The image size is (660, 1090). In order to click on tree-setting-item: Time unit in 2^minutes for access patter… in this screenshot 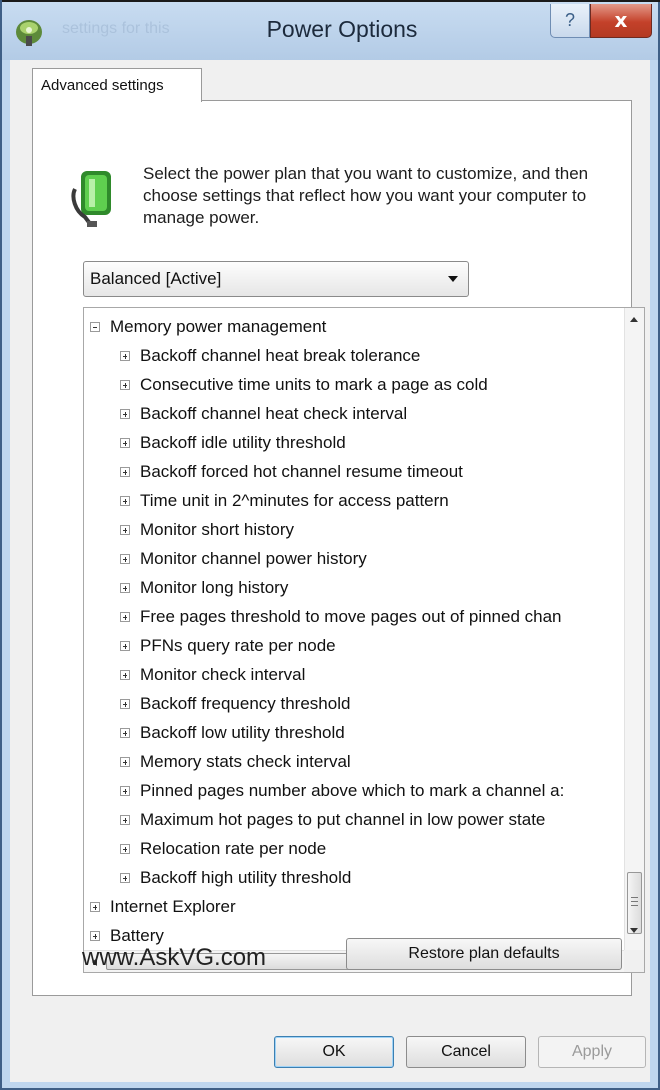, I will do `click(284, 500)`.